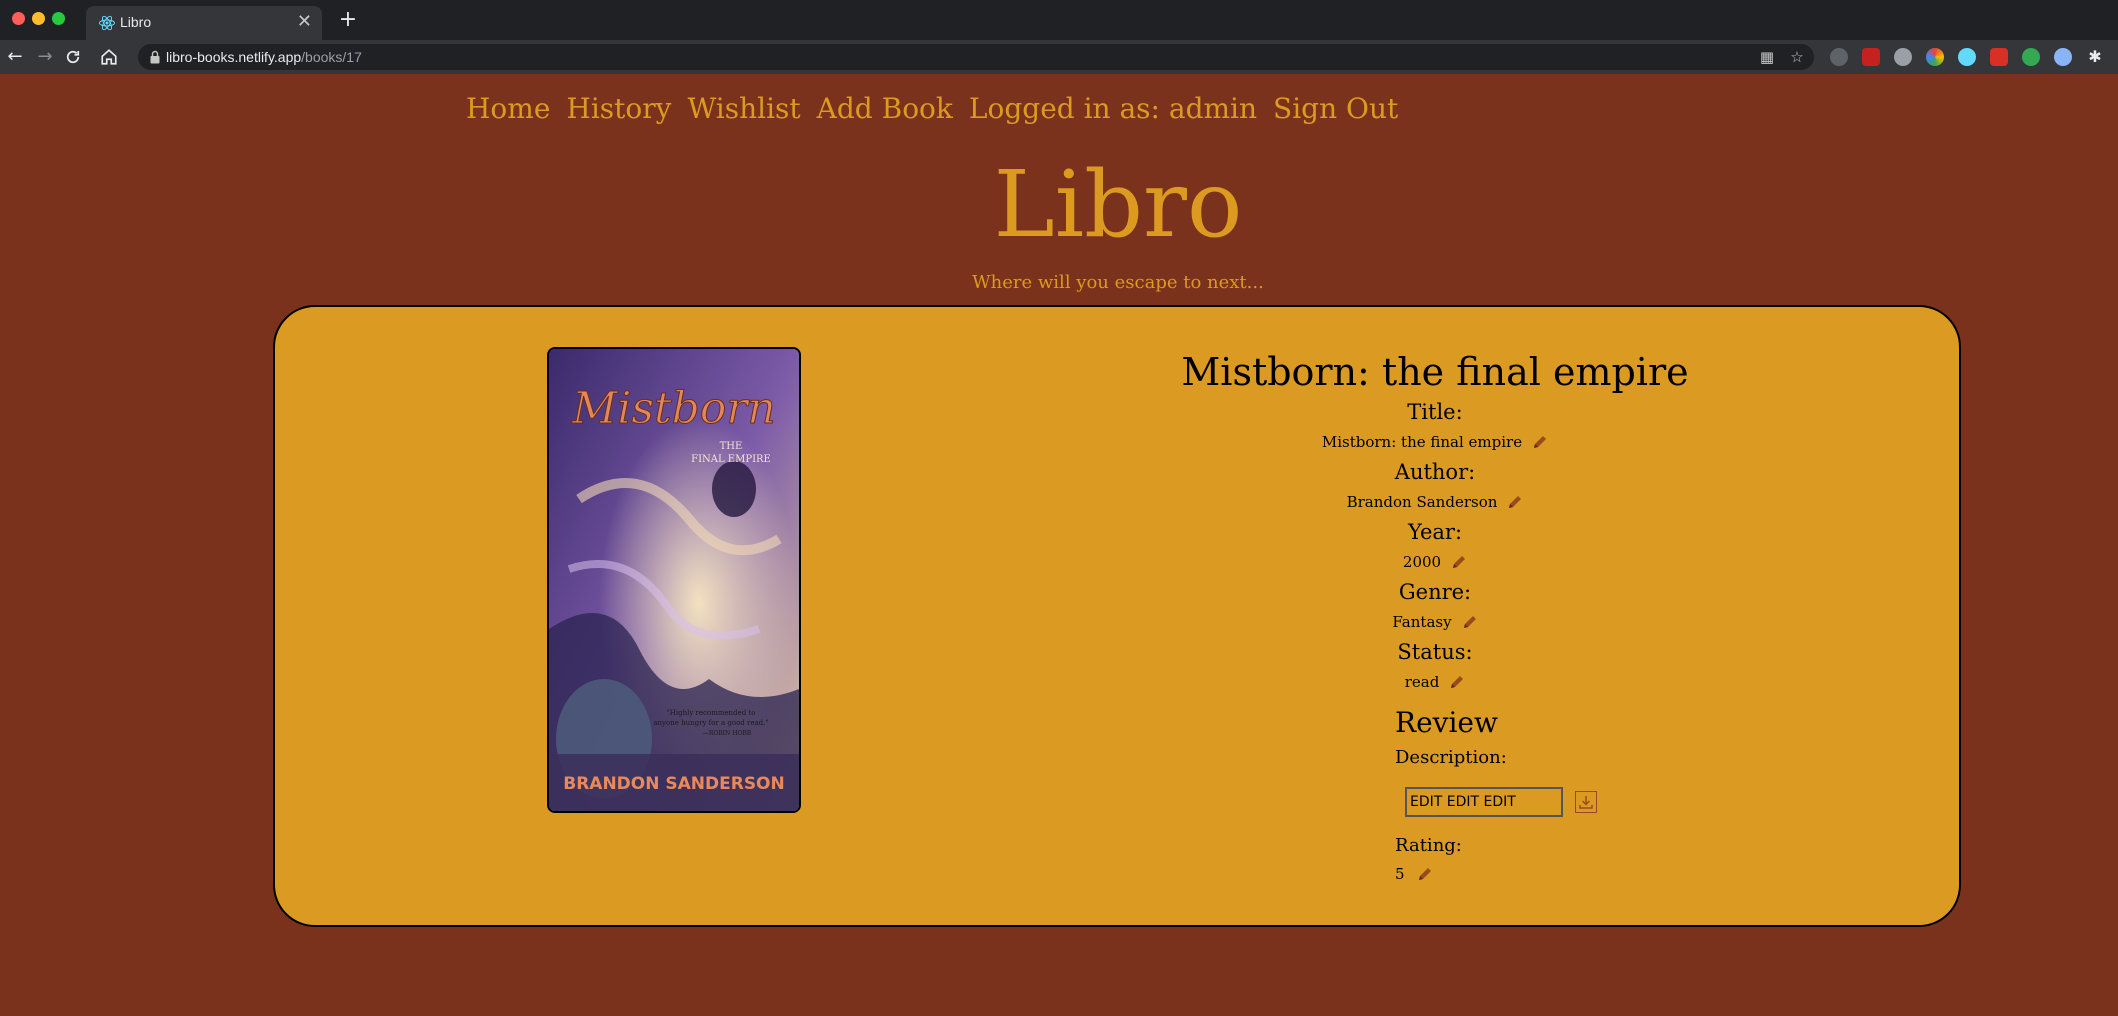  Describe the element at coordinates (1470, 622) in the screenshot. I see `edit-genre-pencil-icon` at that location.